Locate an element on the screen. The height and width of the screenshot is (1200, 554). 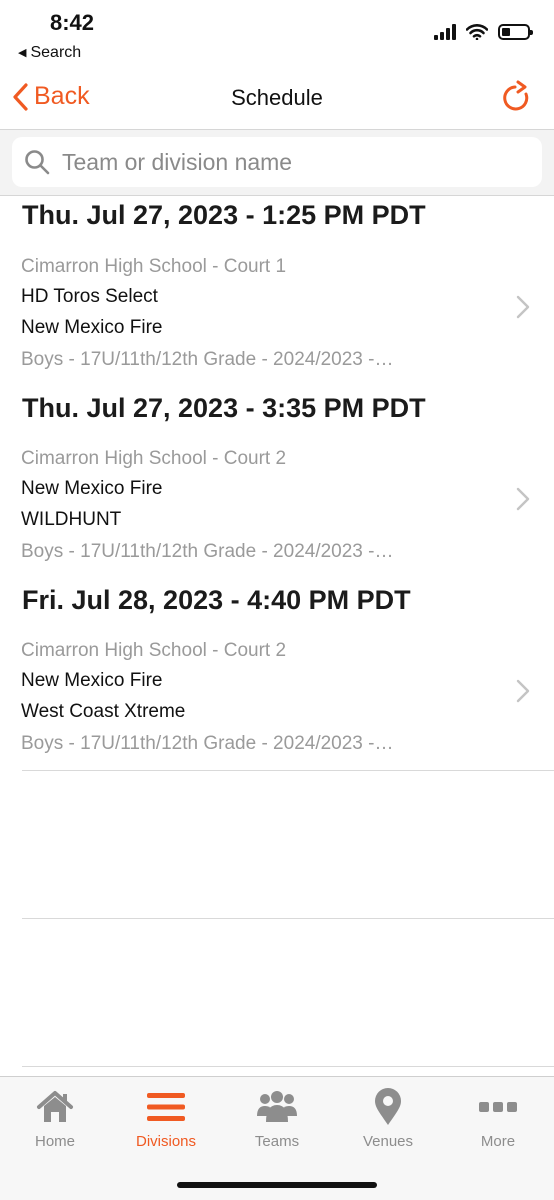
tab-venues: Venues is located at coordinates (388, 1118).